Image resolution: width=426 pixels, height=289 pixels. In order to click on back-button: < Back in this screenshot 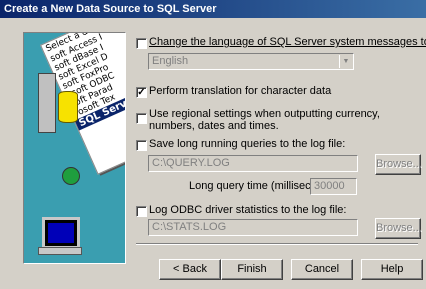, I will do `click(190, 269)`.